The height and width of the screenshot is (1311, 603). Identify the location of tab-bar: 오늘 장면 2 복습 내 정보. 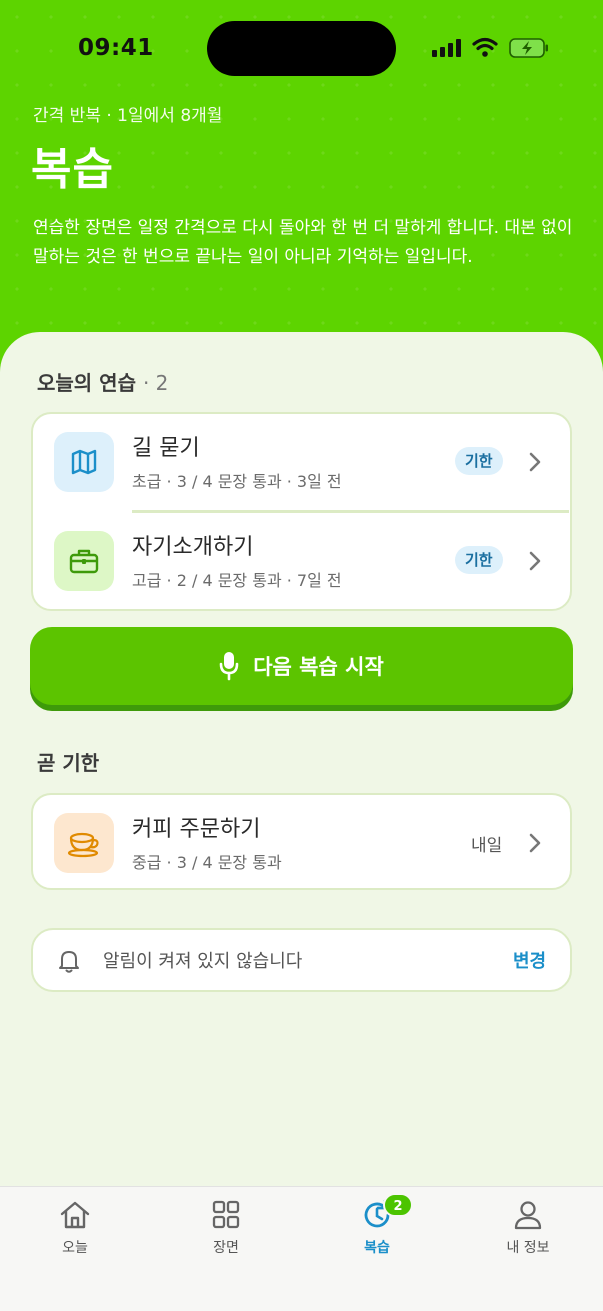
(301, 1248).